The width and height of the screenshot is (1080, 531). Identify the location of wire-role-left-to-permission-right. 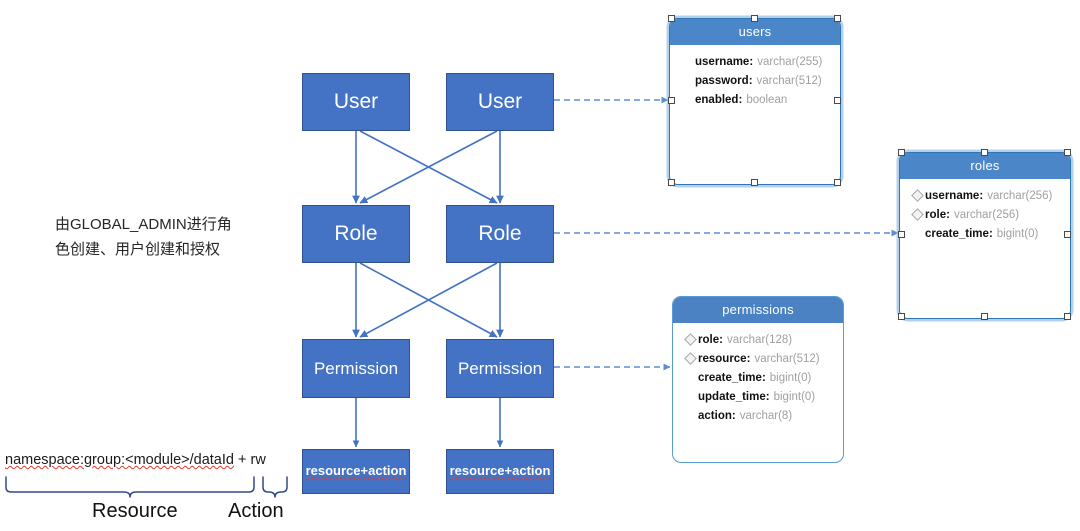
(428, 300).